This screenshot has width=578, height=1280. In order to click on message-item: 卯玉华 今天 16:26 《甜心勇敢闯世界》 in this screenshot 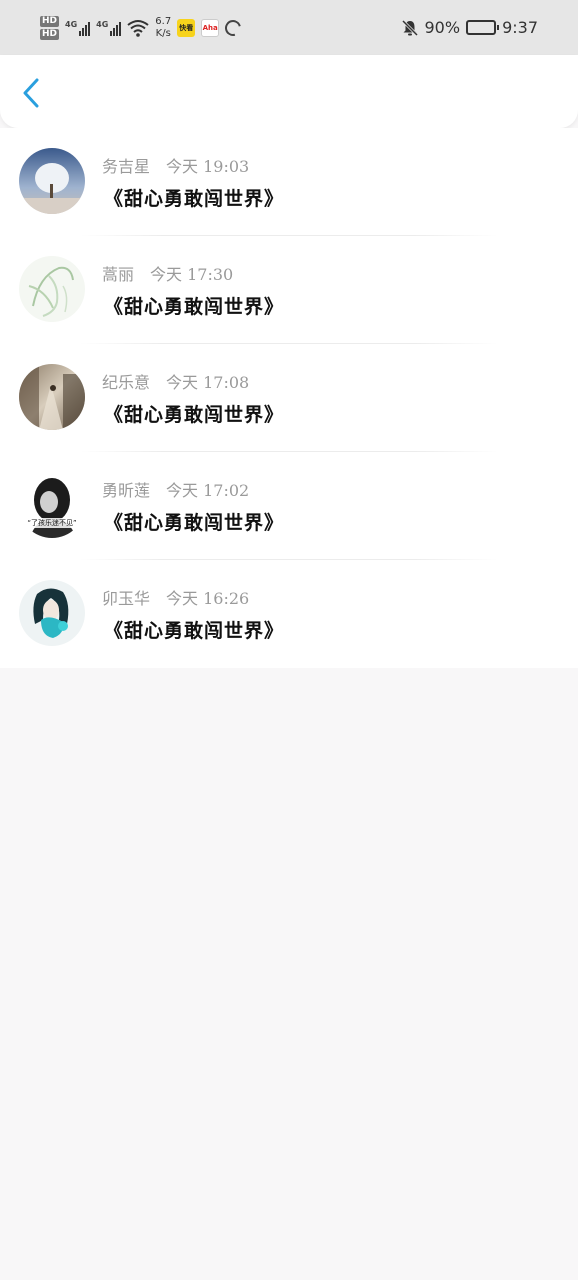, I will do `click(289, 614)`.